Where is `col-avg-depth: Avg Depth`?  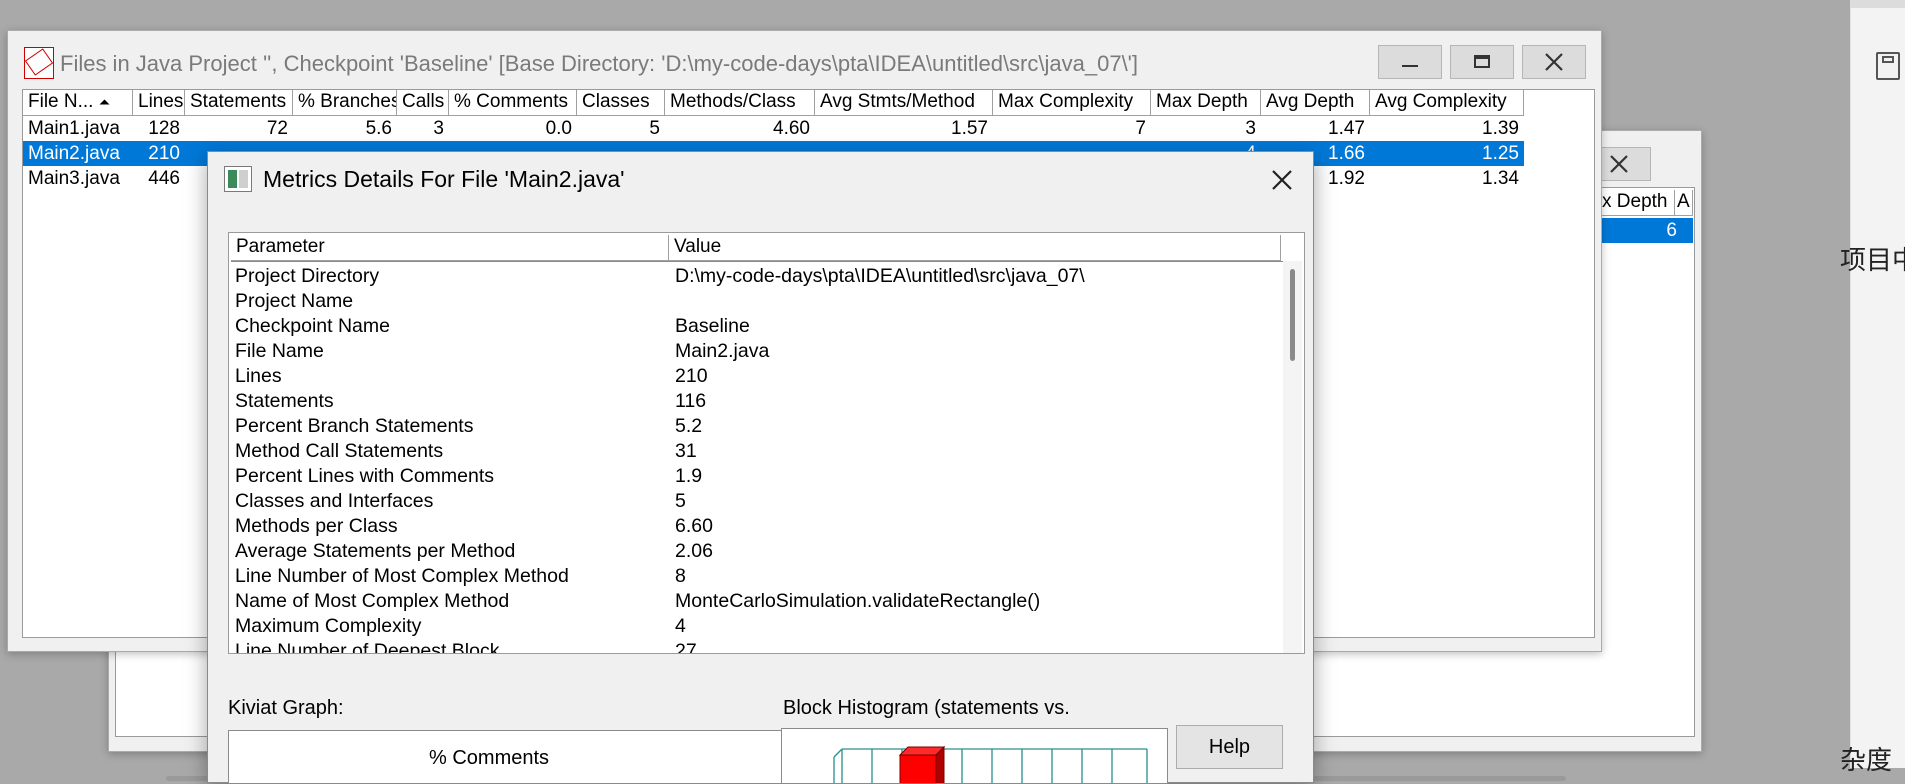
col-avg-depth: Avg Depth is located at coordinates (1315, 103).